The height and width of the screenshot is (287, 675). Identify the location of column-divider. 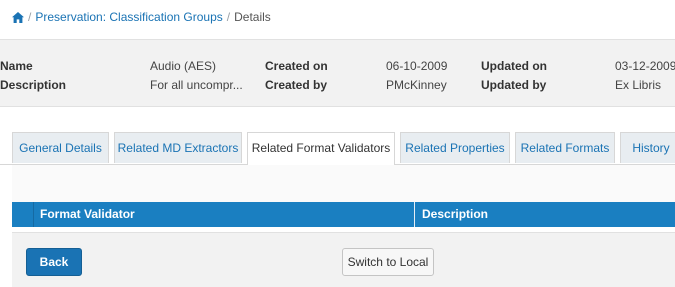
(414, 214).